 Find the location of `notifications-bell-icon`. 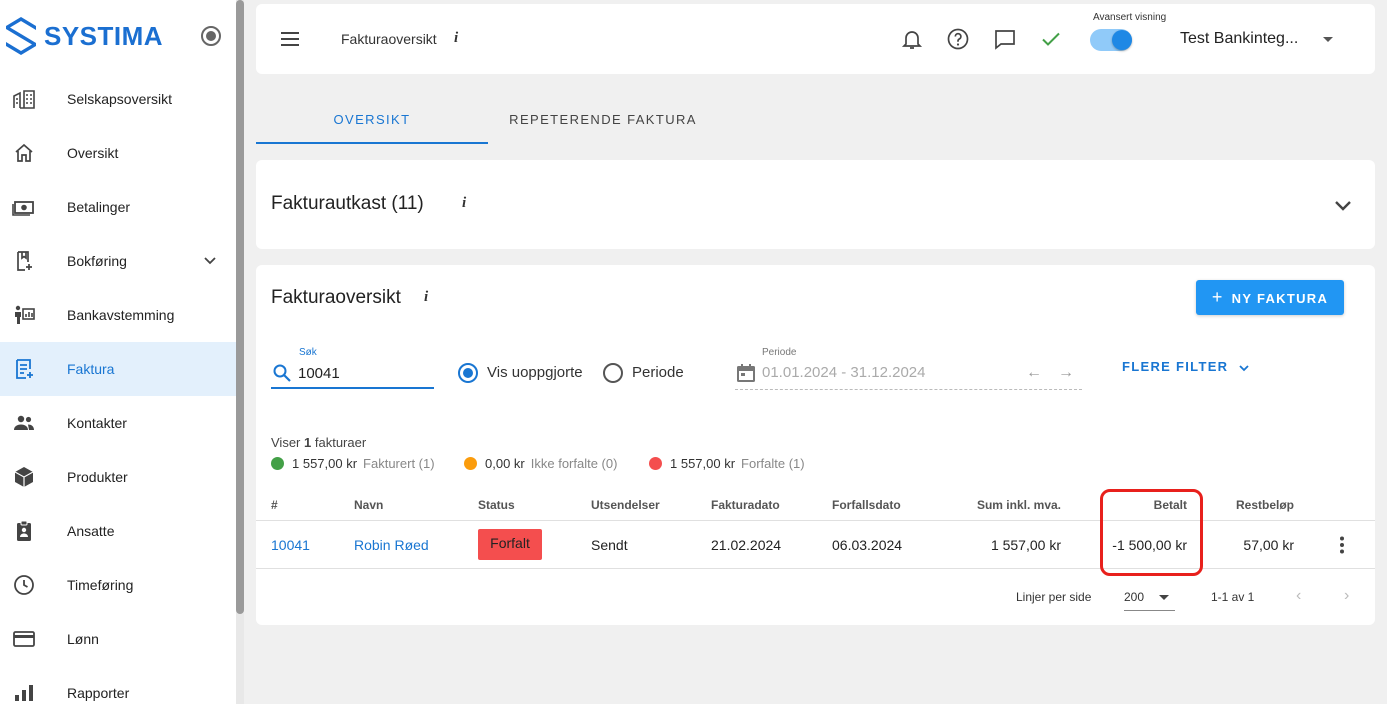

notifications-bell-icon is located at coordinates (912, 39).